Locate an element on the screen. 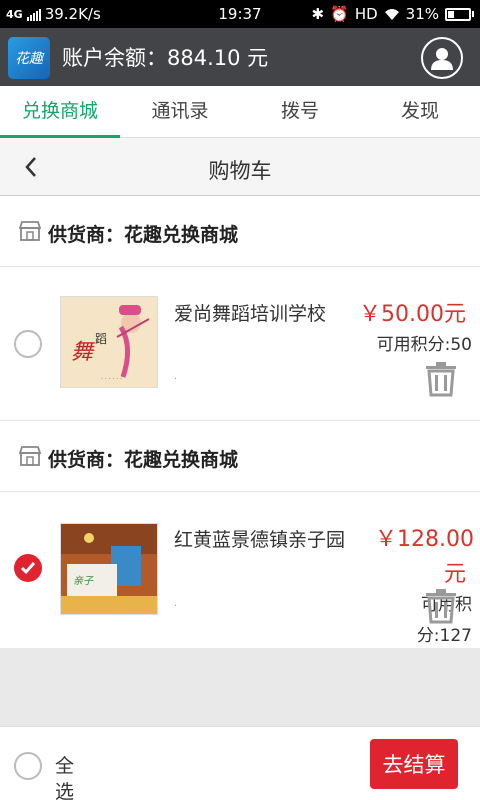  user-icon is located at coordinates (442, 59).